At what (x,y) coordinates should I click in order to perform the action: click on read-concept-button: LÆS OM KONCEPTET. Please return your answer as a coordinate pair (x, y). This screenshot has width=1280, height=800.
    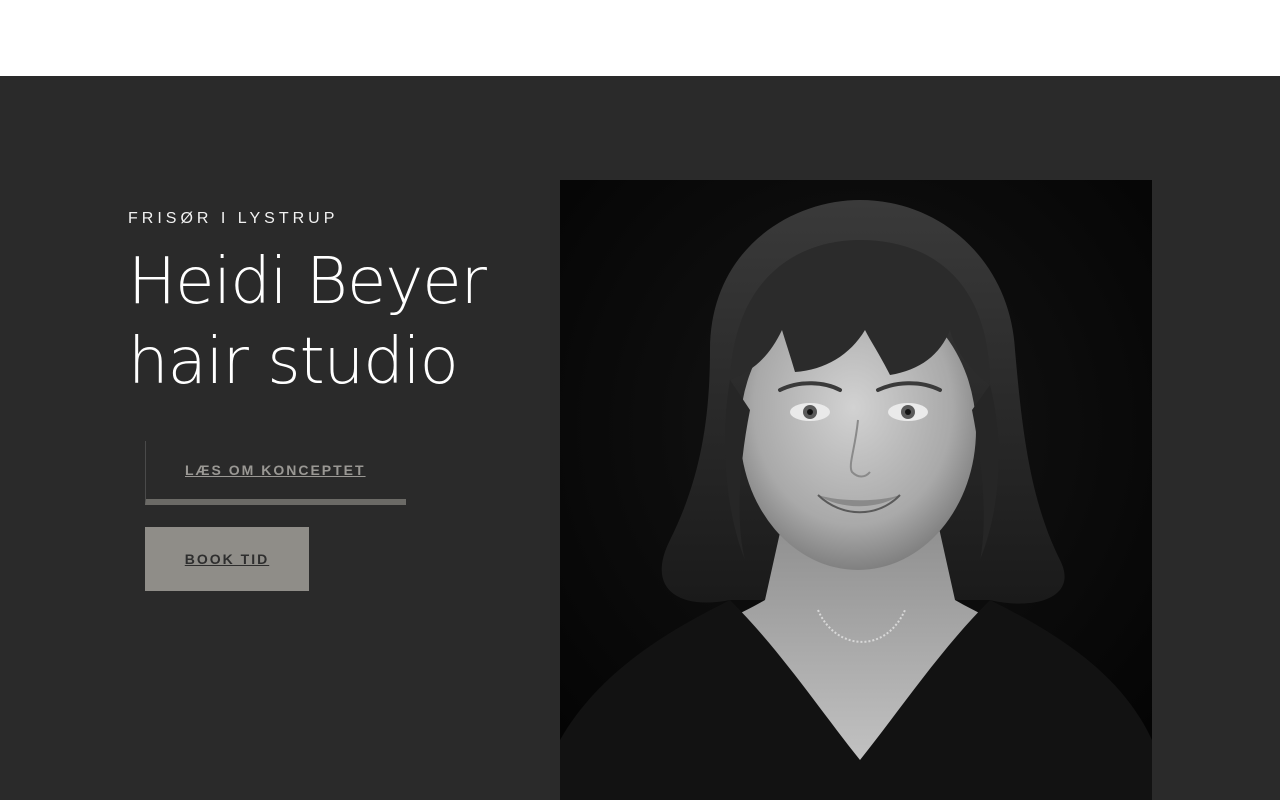
    Looking at the image, I should click on (275, 473).